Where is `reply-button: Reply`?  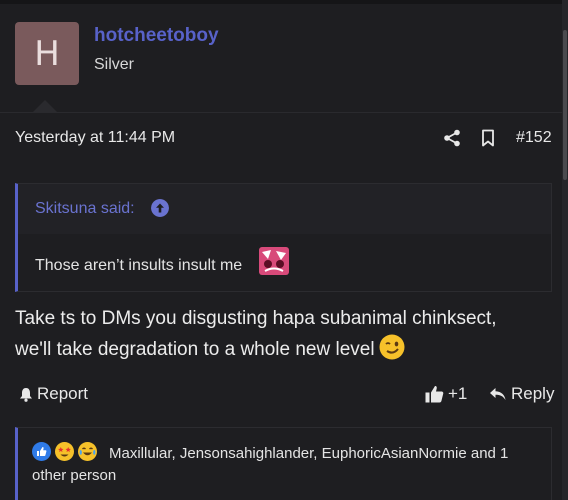
reply-button: Reply is located at coordinates (521, 394).